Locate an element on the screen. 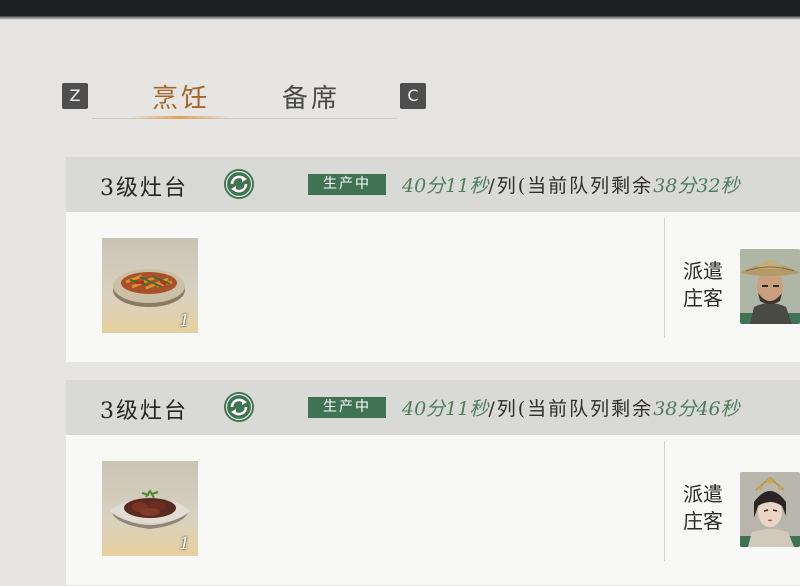 Image resolution: width=800 pixels, height=586 pixels. stove-card-header: 3级灶台 生产中 40分11秒/列(当前队列剩余38分46秒 is located at coordinates (433, 407).